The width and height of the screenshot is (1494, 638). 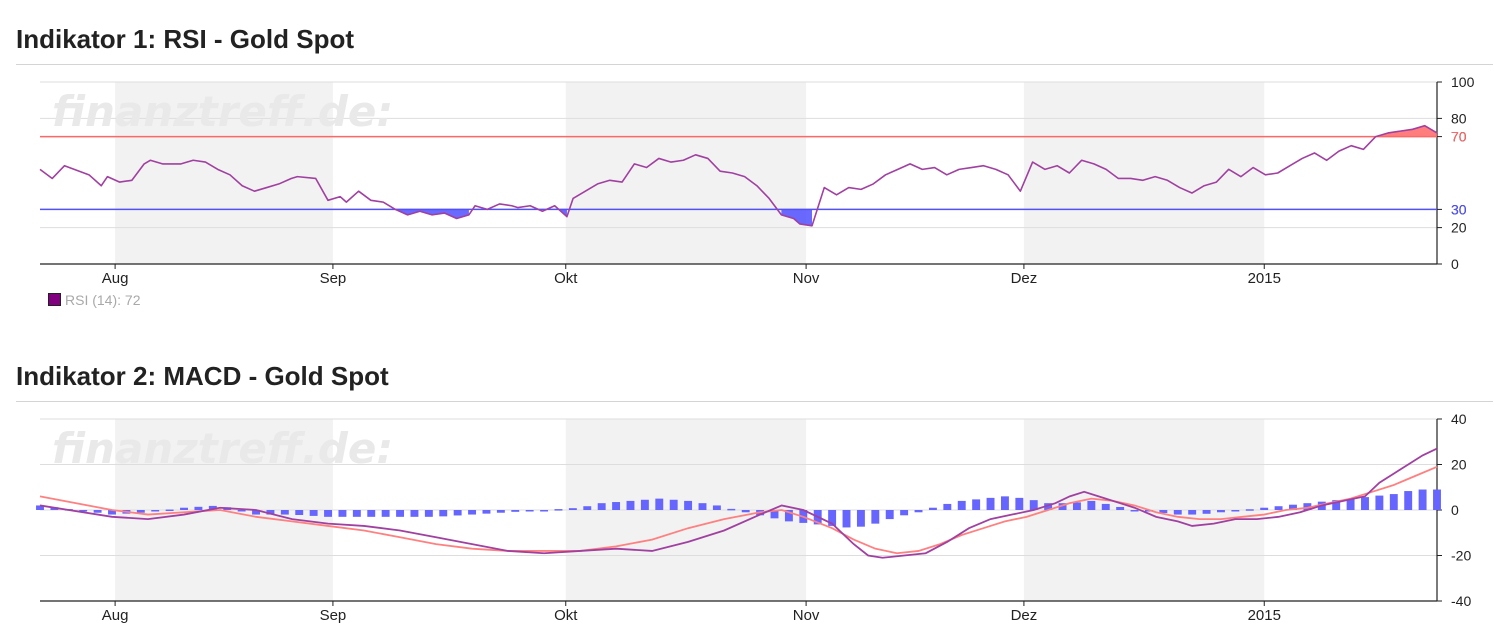 What do you see at coordinates (222, 111) in the screenshot?
I see `rsi-watermark: finanztreff.de:` at bounding box center [222, 111].